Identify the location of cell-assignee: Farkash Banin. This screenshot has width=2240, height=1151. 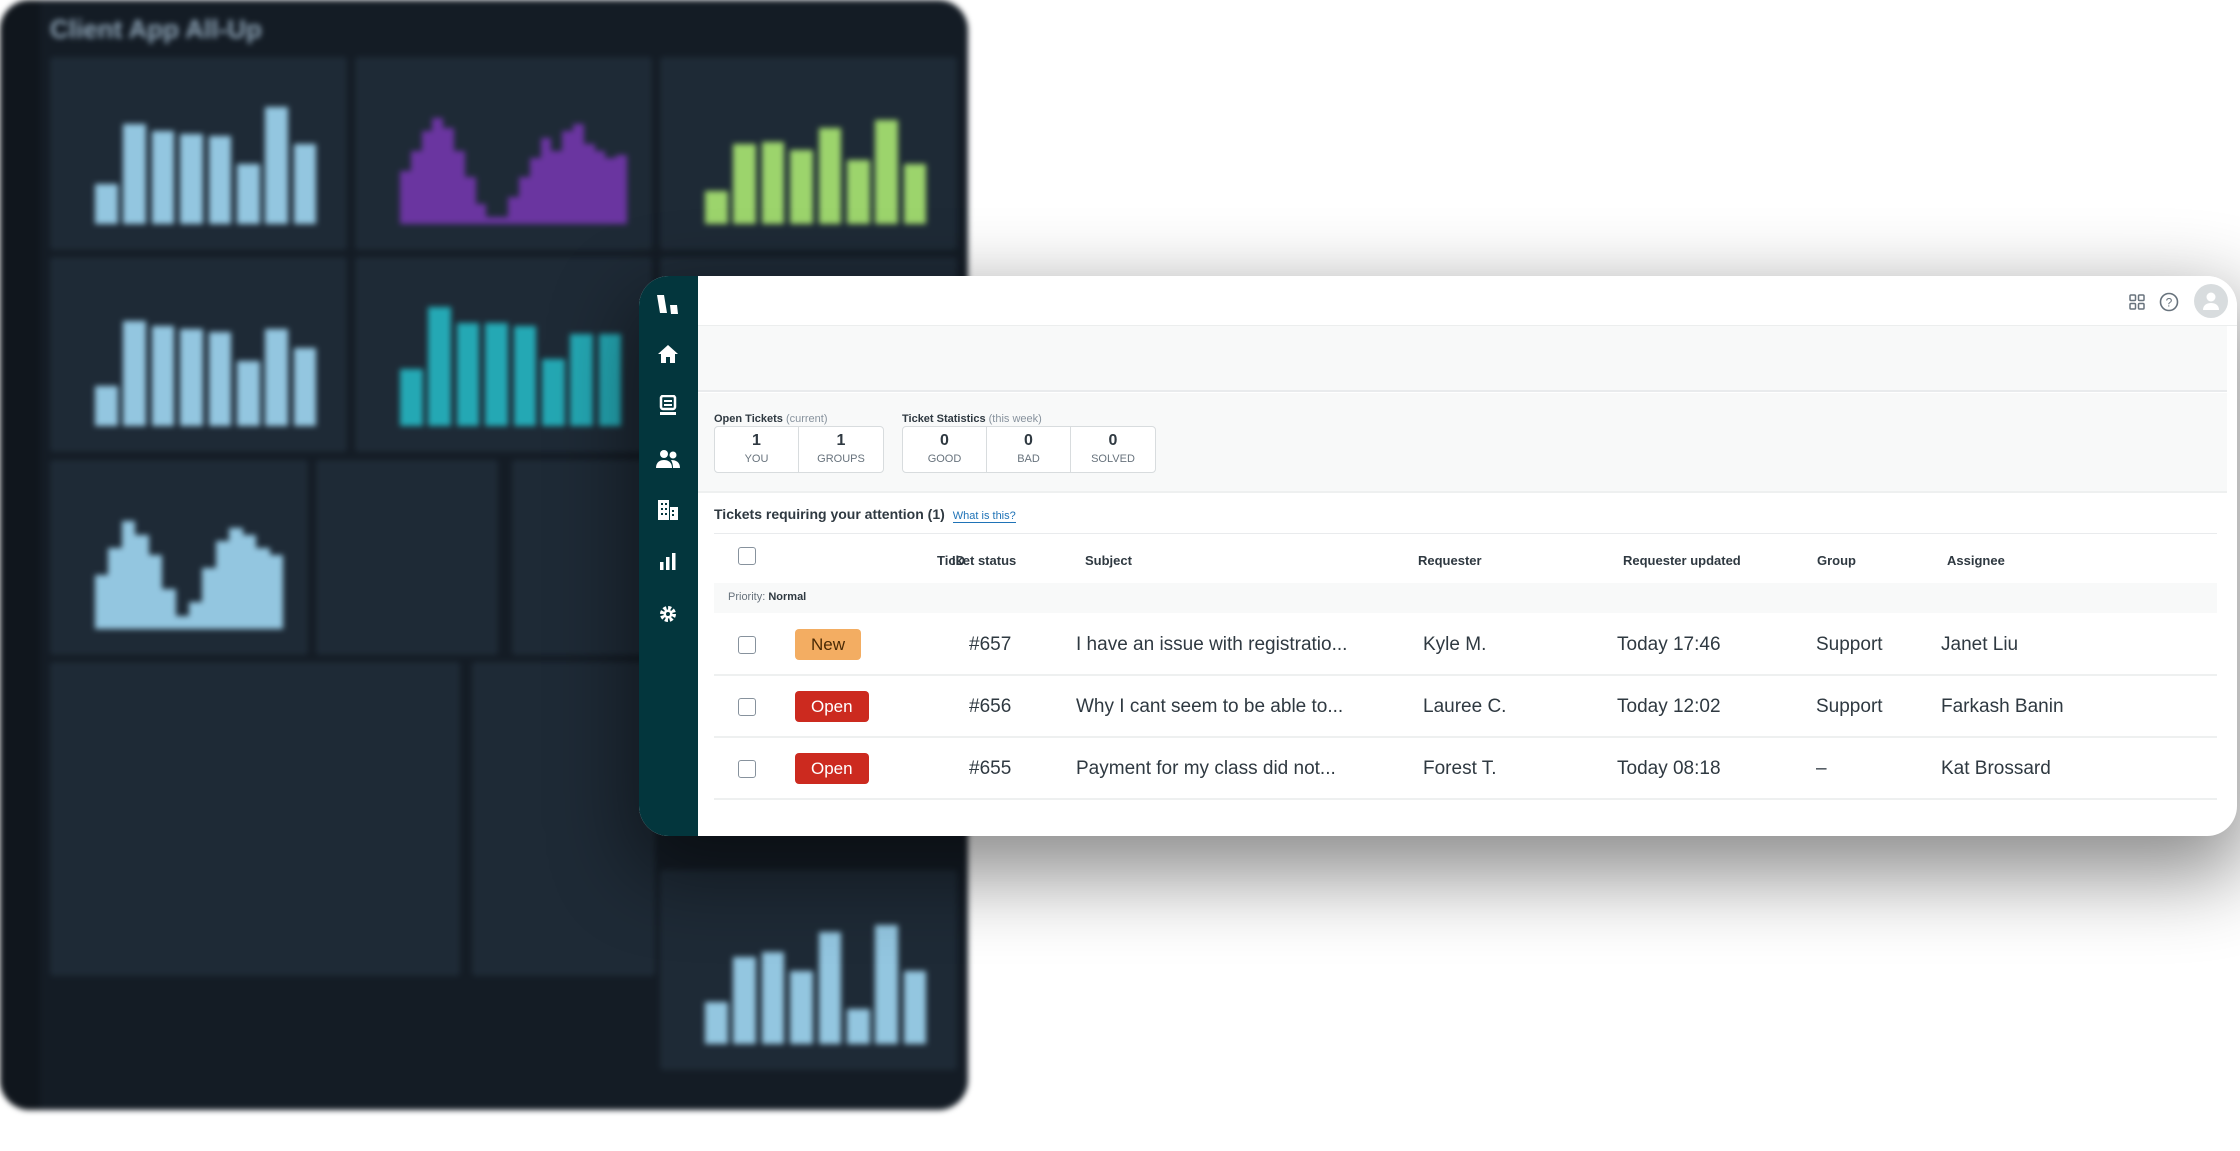
(2002, 706).